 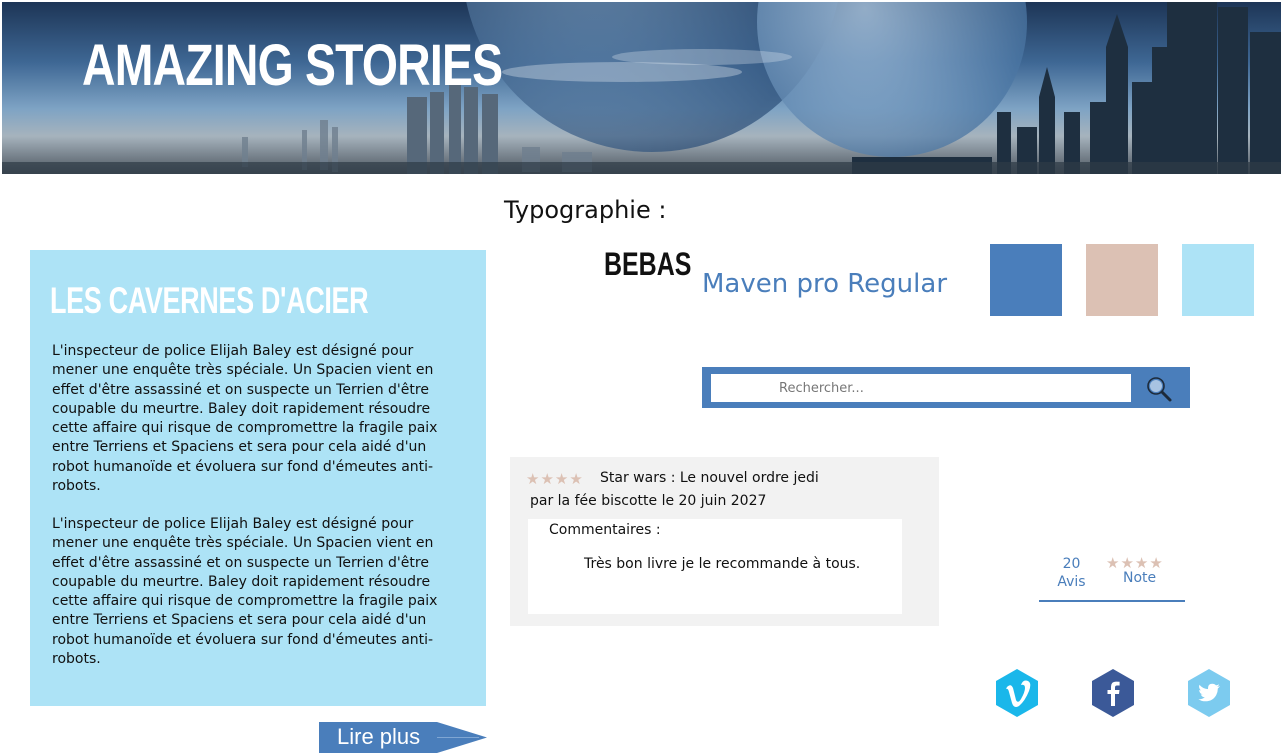 I want to click on facebook-link, so click(x=1113, y=693).